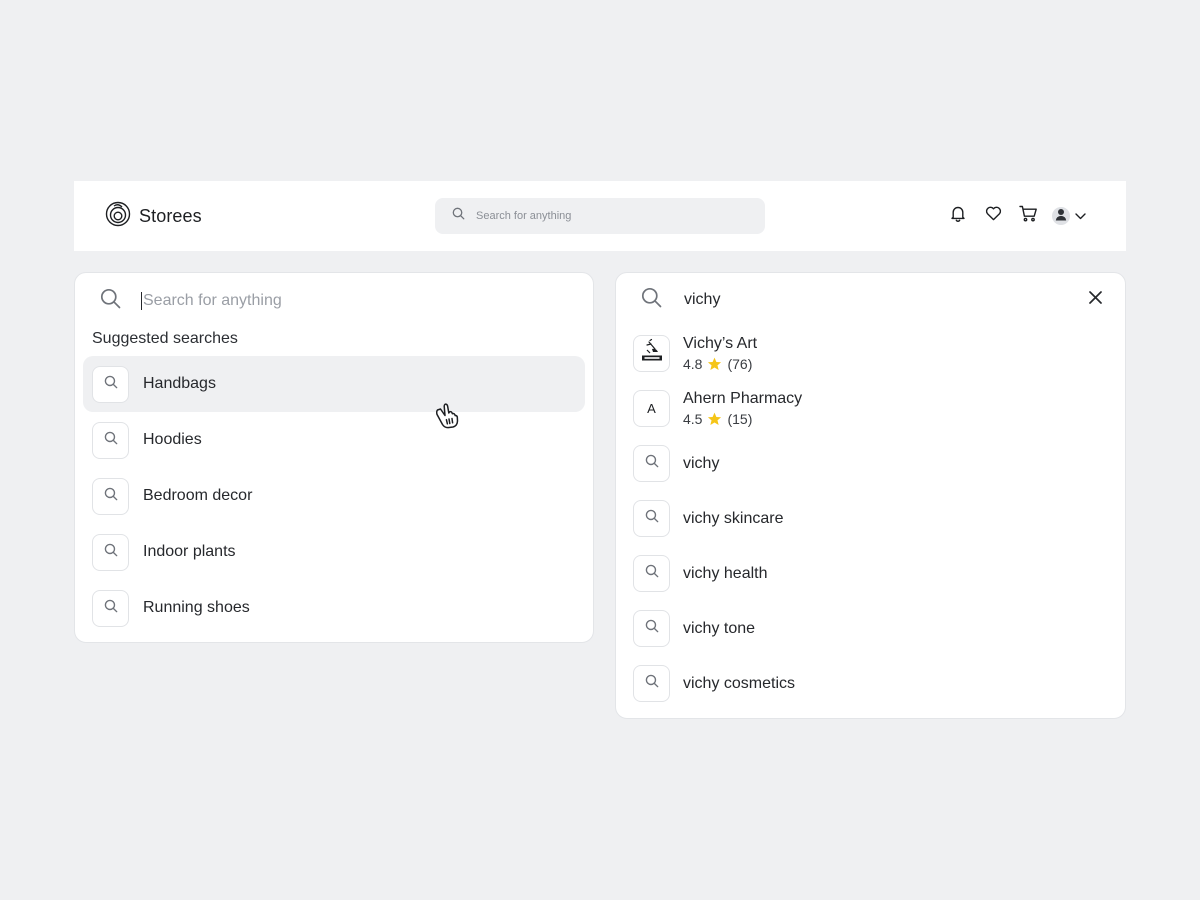 This screenshot has height=900, width=1200. Describe the element at coordinates (189, 551) in the screenshot. I see `suggestion-label: Indoor plants` at that location.